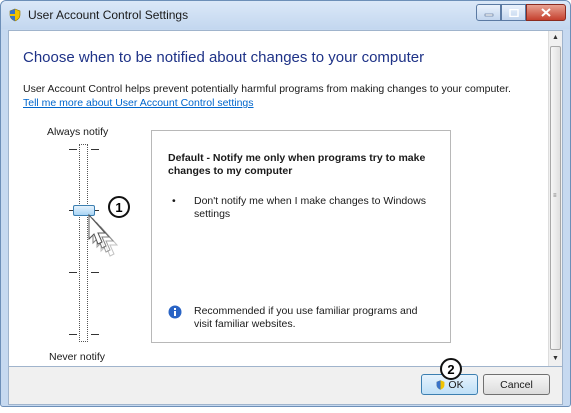 Image resolution: width=571 pixels, height=413 pixels. I want to click on button-bar: OK Cancel, so click(285, 386).